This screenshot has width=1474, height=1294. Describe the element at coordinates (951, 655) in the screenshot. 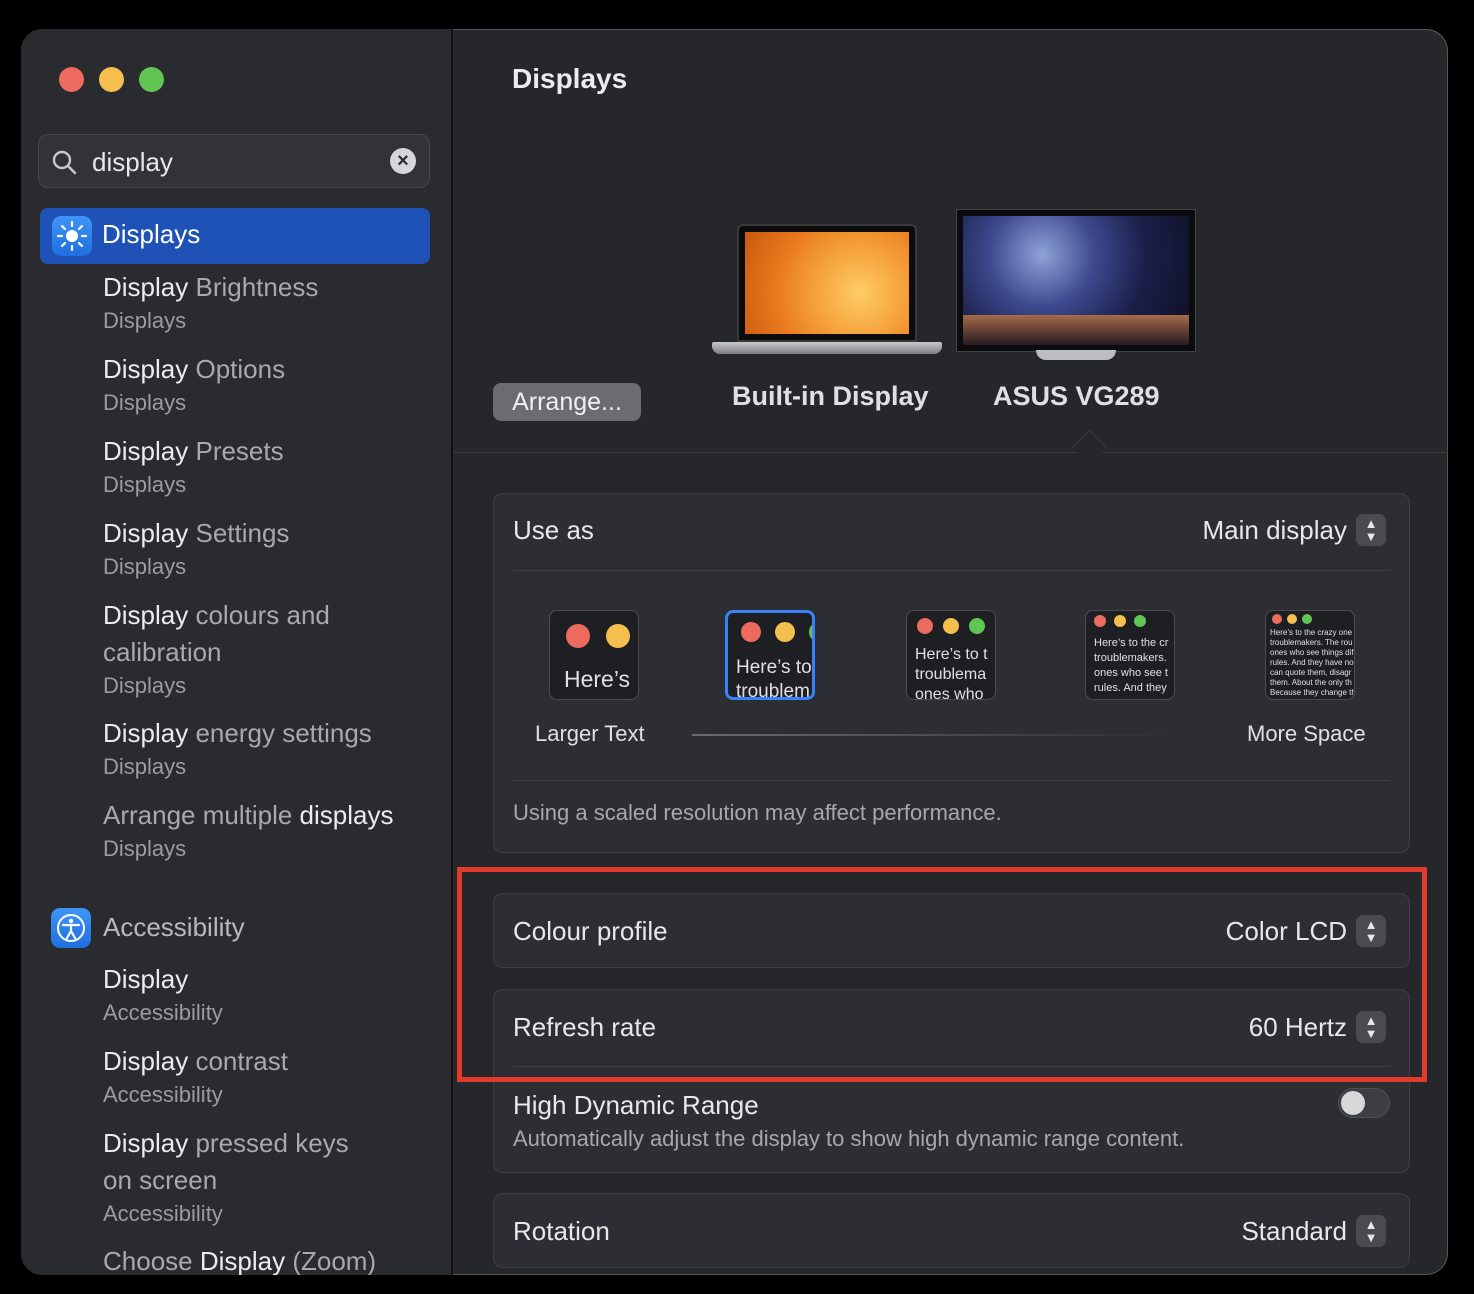

I see `scale-option-3: Here’s to t troublema ones who` at that location.